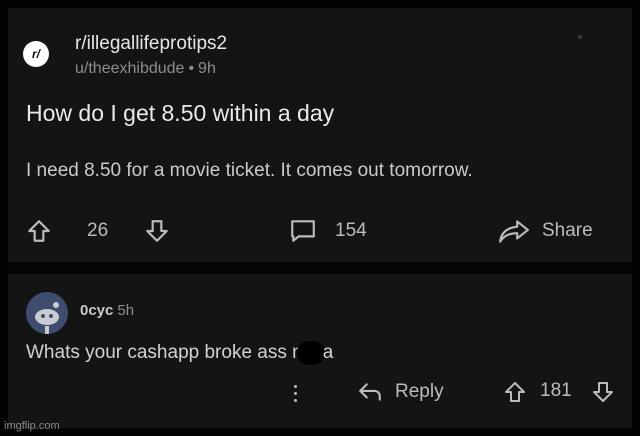  I want to click on upvote-button, so click(39, 231).